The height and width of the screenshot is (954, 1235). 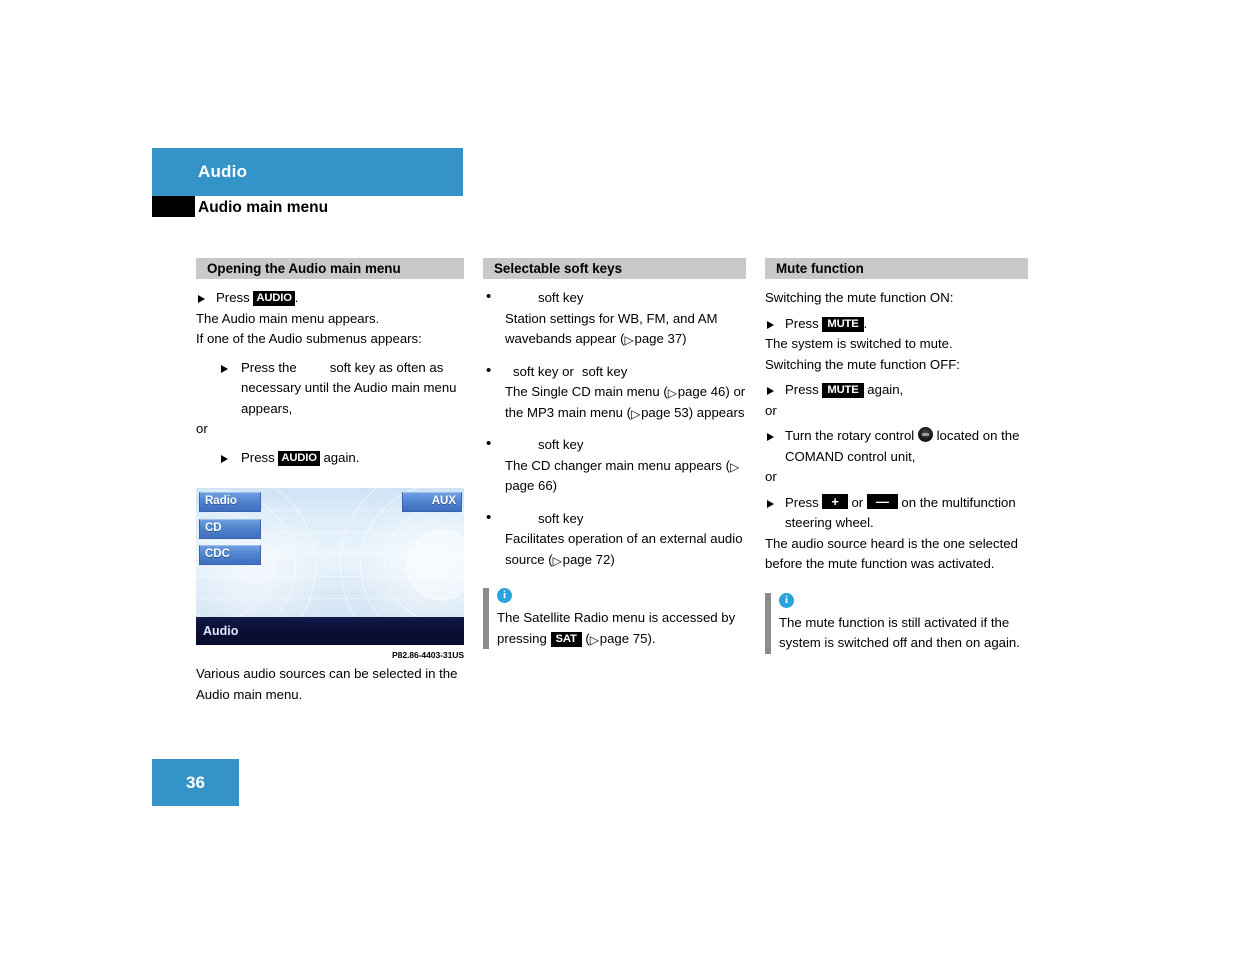 What do you see at coordinates (330, 298) in the screenshot?
I see `step-press-audio: Press AUDIO.` at bounding box center [330, 298].